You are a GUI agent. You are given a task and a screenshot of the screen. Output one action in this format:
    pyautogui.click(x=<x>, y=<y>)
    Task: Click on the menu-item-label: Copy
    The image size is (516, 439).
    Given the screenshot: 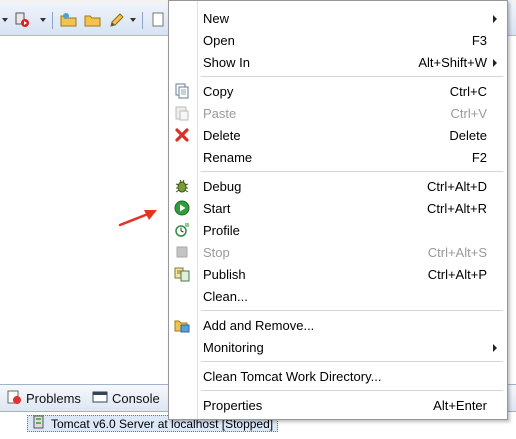 What is the action you would take?
    pyautogui.click(x=218, y=91)
    